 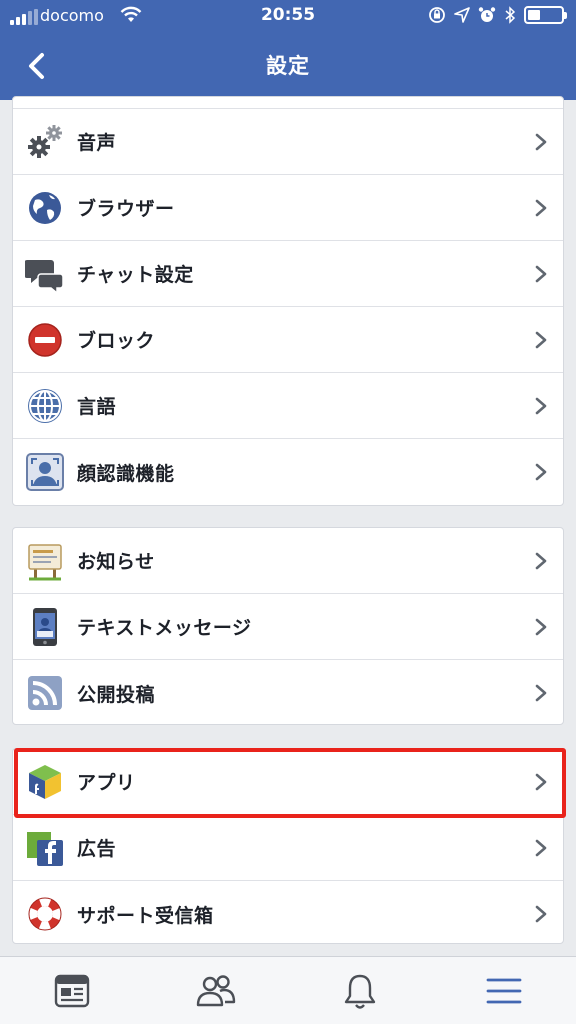 What do you see at coordinates (145, 915) in the screenshot?
I see `settings-row-label: サポート受信箱` at bounding box center [145, 915].